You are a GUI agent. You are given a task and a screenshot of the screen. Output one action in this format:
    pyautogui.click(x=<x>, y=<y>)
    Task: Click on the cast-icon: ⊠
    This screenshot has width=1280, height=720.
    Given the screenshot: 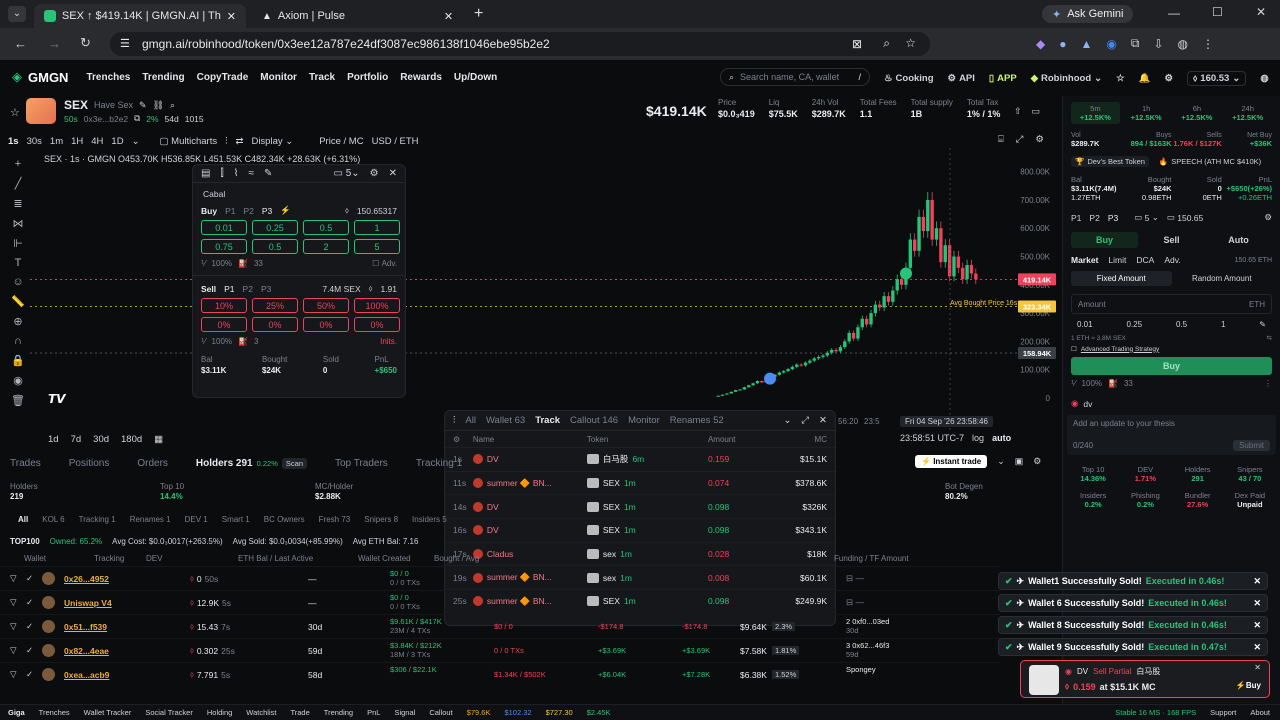 What is the action you would take?
    pyautogui.click(x=857, y=44)
    